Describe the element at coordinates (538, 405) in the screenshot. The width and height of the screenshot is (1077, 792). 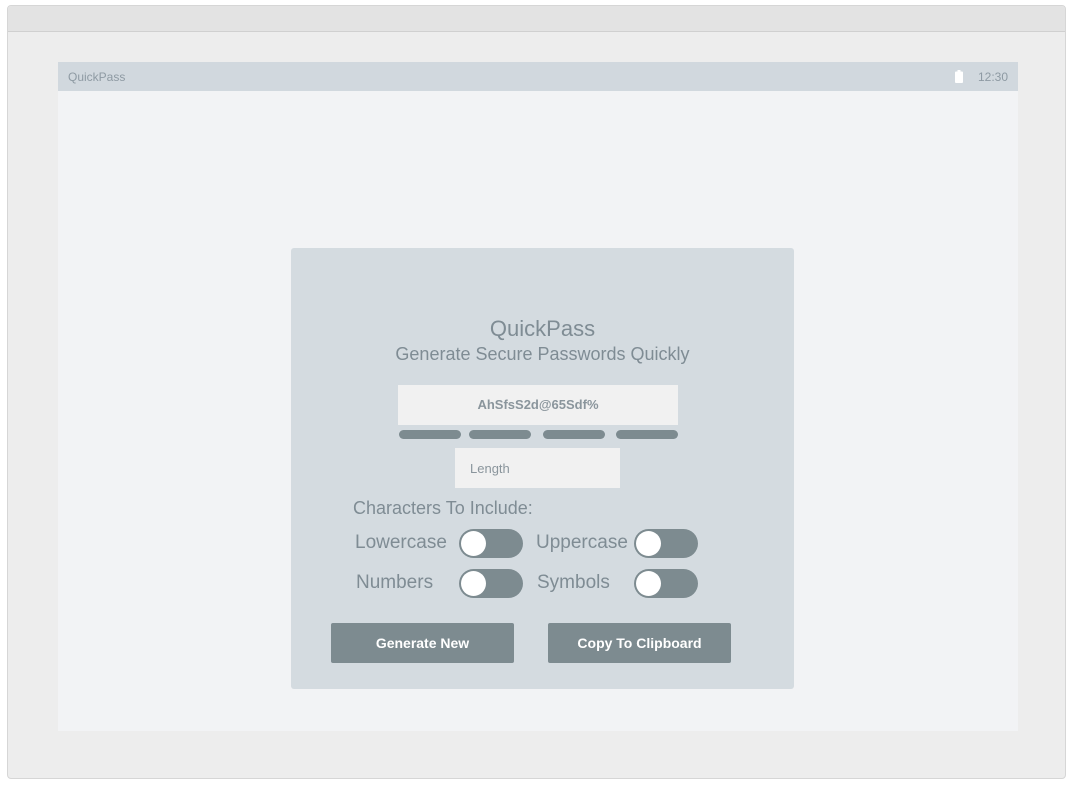
I see `password-display: AhSfsS2d@65Sdf%` at that location.